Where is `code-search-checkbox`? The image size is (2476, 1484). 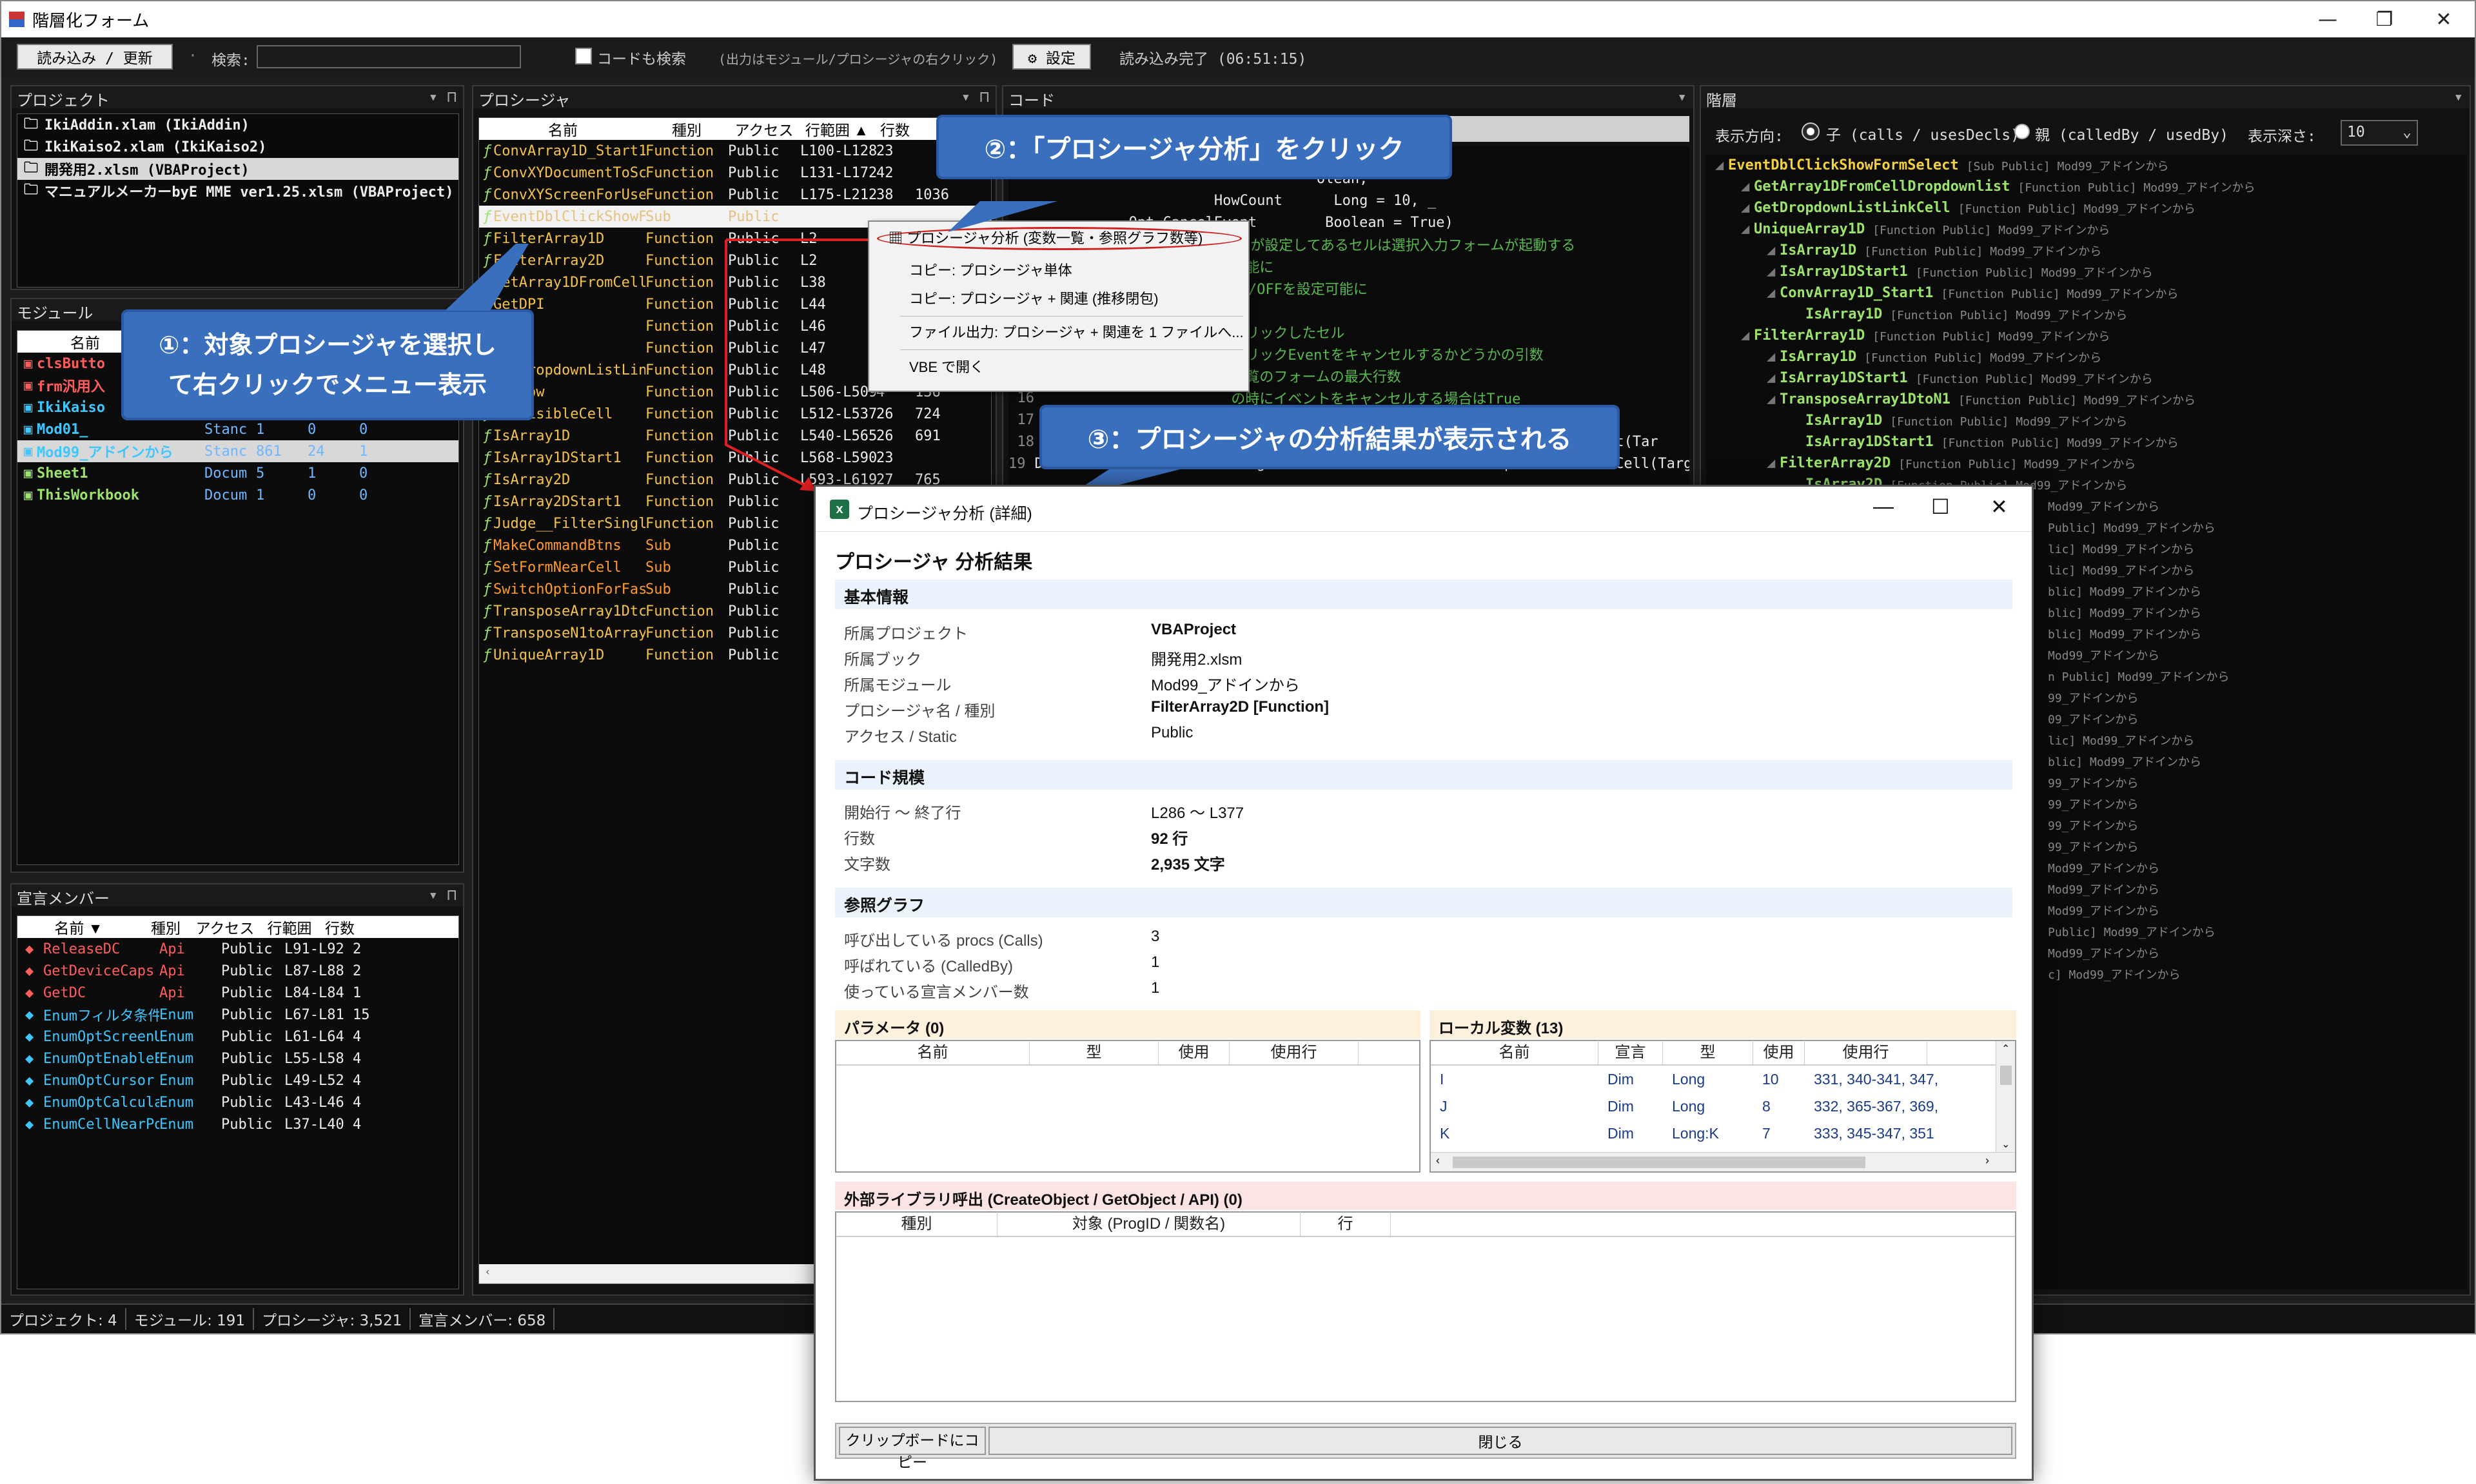 code-search-checkbox is located at coordinates (583, 56).